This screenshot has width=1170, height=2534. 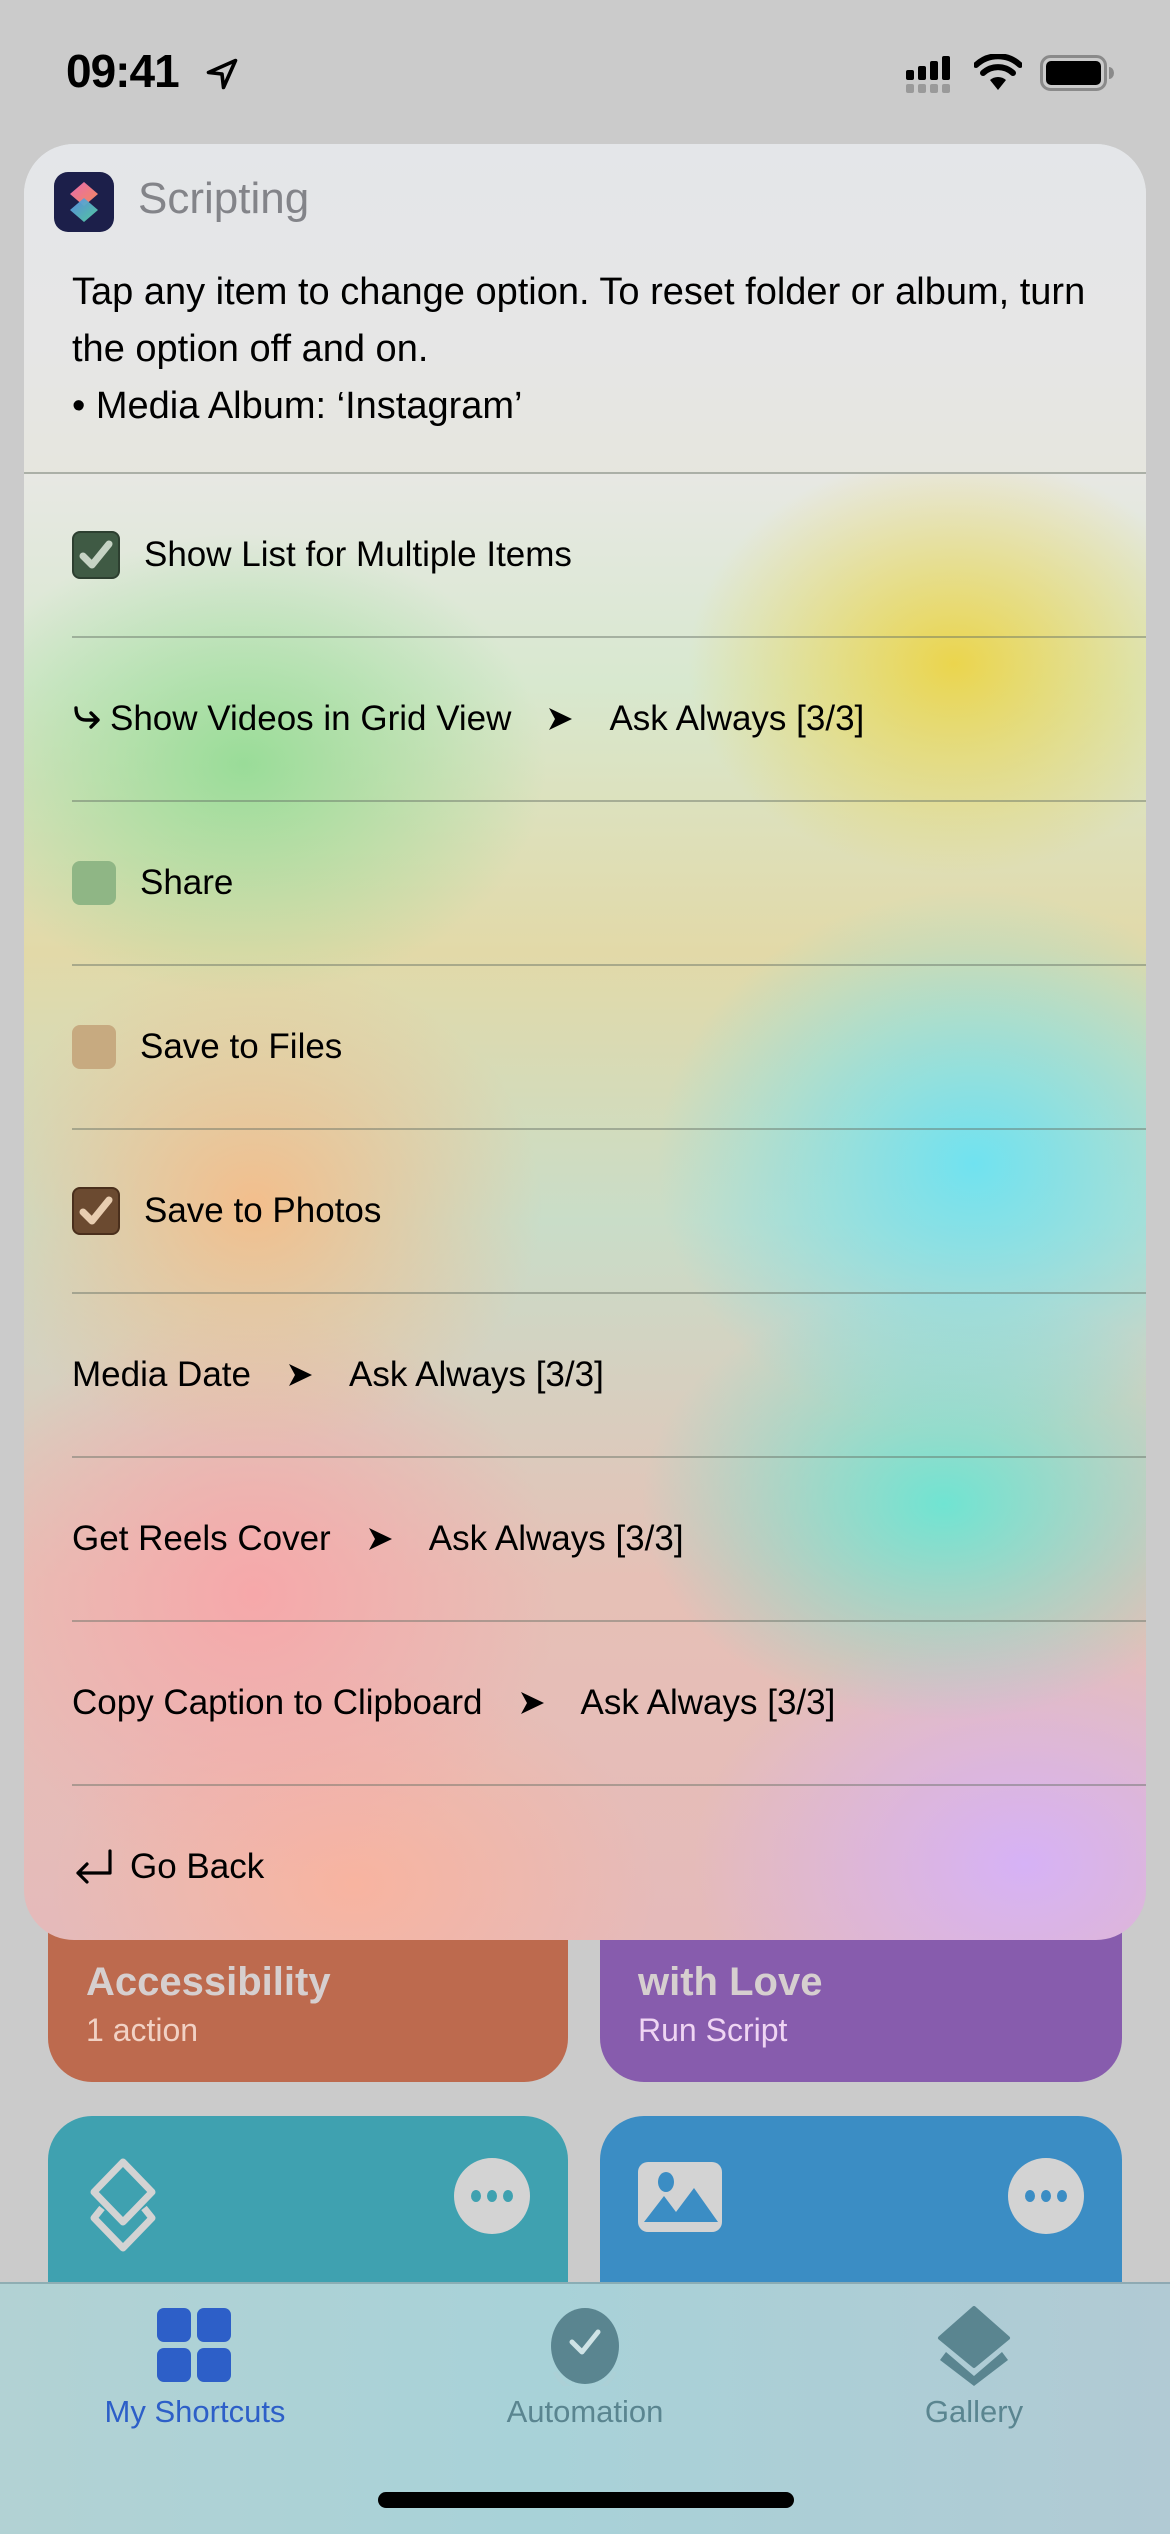 I want to click on photo-icon, so click(x=680, y=2197).